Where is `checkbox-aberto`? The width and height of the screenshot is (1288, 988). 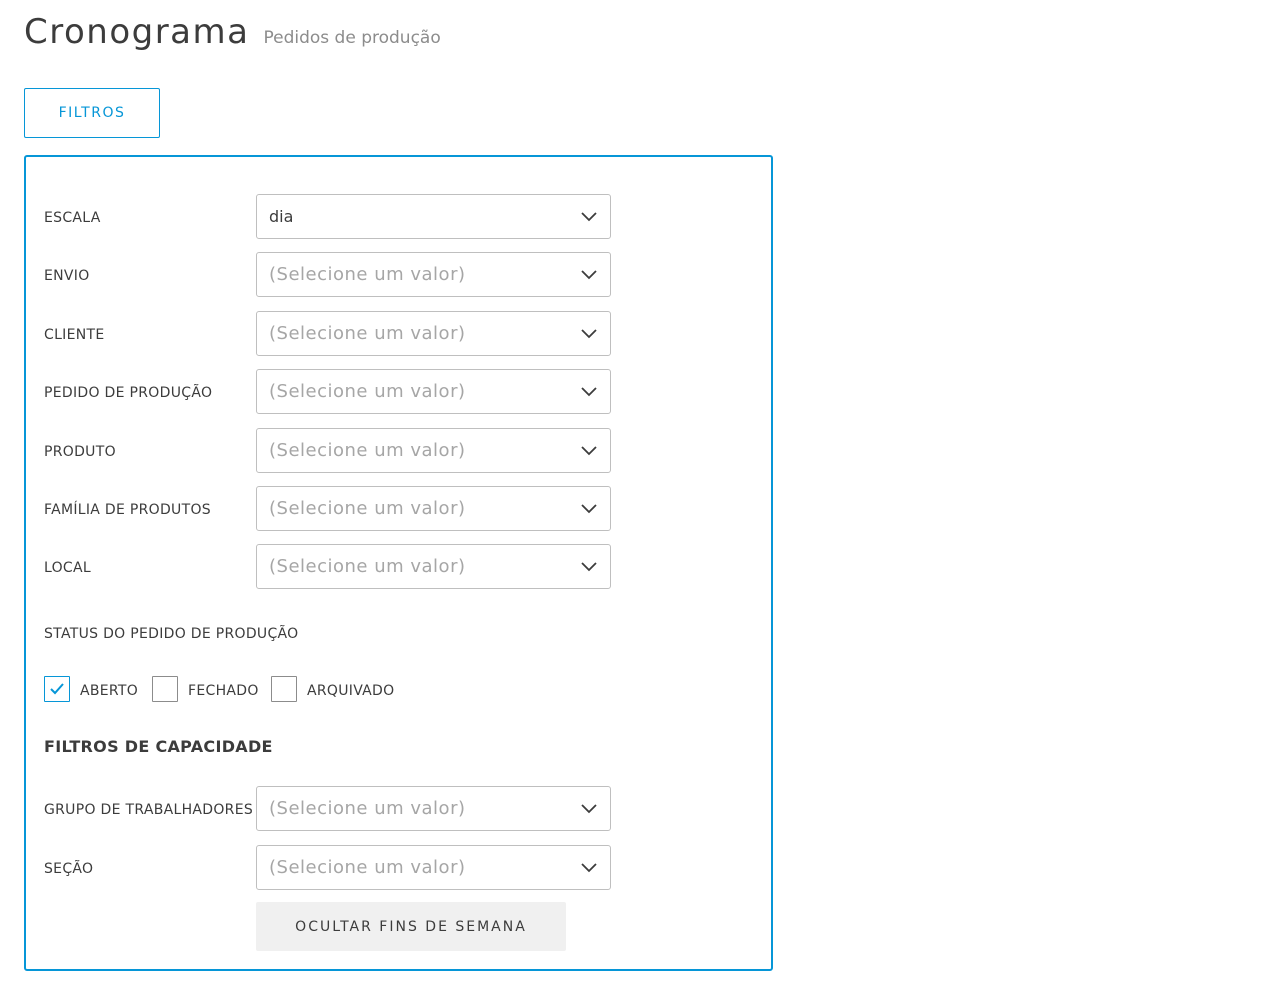 checkbox-aberto is located at coordinates (57, 689).